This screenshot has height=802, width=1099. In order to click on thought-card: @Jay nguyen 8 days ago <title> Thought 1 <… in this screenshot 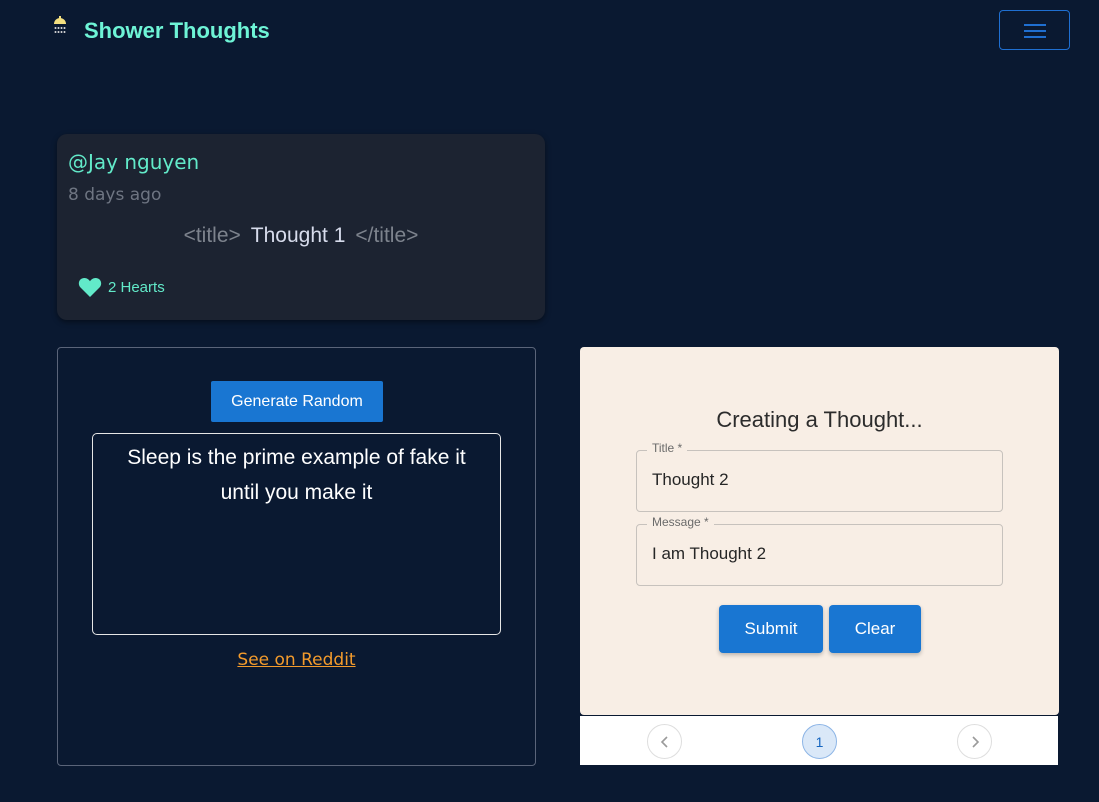, I will do `click(301, 227)`.